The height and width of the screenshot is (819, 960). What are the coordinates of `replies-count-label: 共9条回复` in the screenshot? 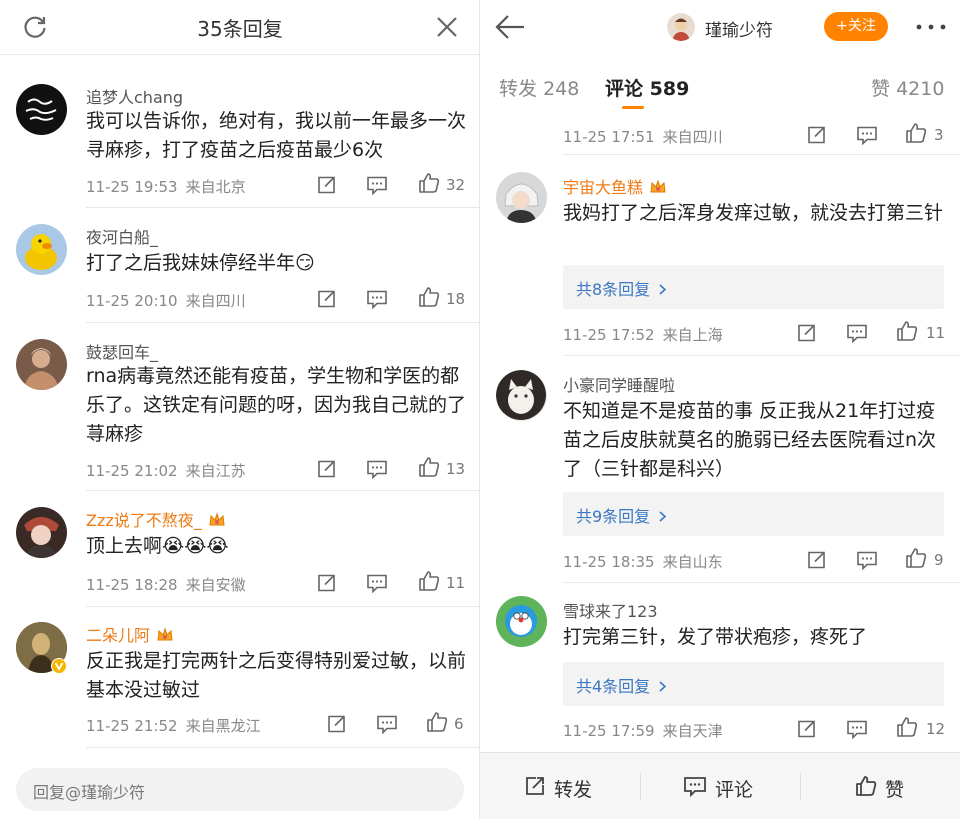 It's located at (613, 516).